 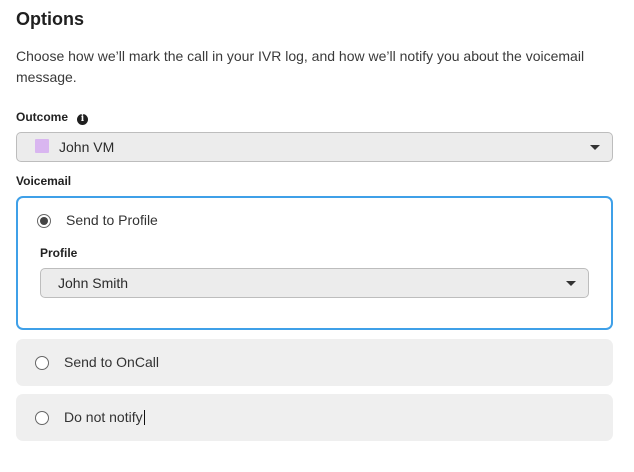 What do you see at coordinates (87, 147) in the screenshot?
I see `outcome-select-value: John VM` at bounding box center [87, 147].